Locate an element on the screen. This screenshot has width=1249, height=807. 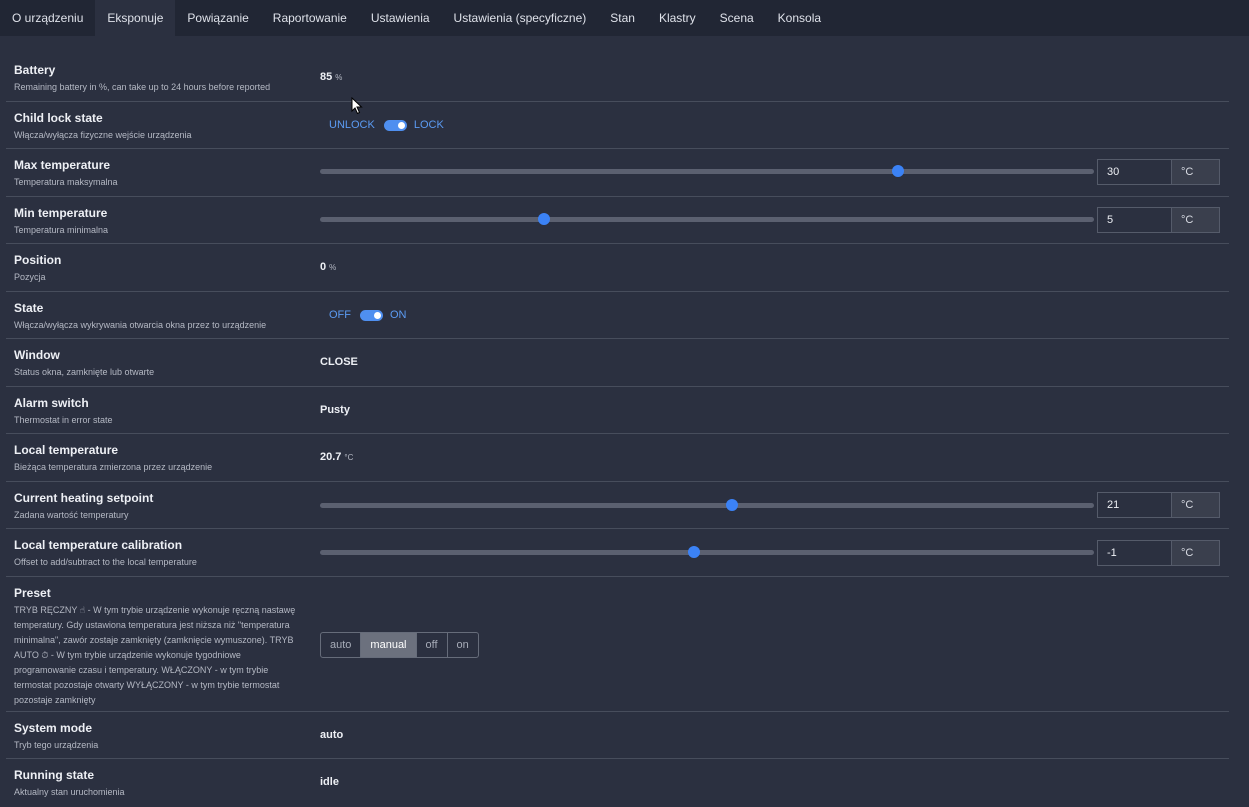
tab-scene: Scena is located at coordinates (737, 18).